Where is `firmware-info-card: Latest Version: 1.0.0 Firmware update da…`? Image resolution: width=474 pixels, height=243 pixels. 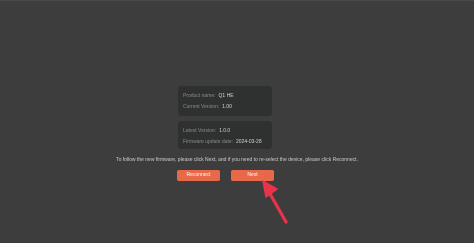
firmware-info-card: Latest Version: 1.0.0 Firmware update da… is located at coordinates (225, 135).